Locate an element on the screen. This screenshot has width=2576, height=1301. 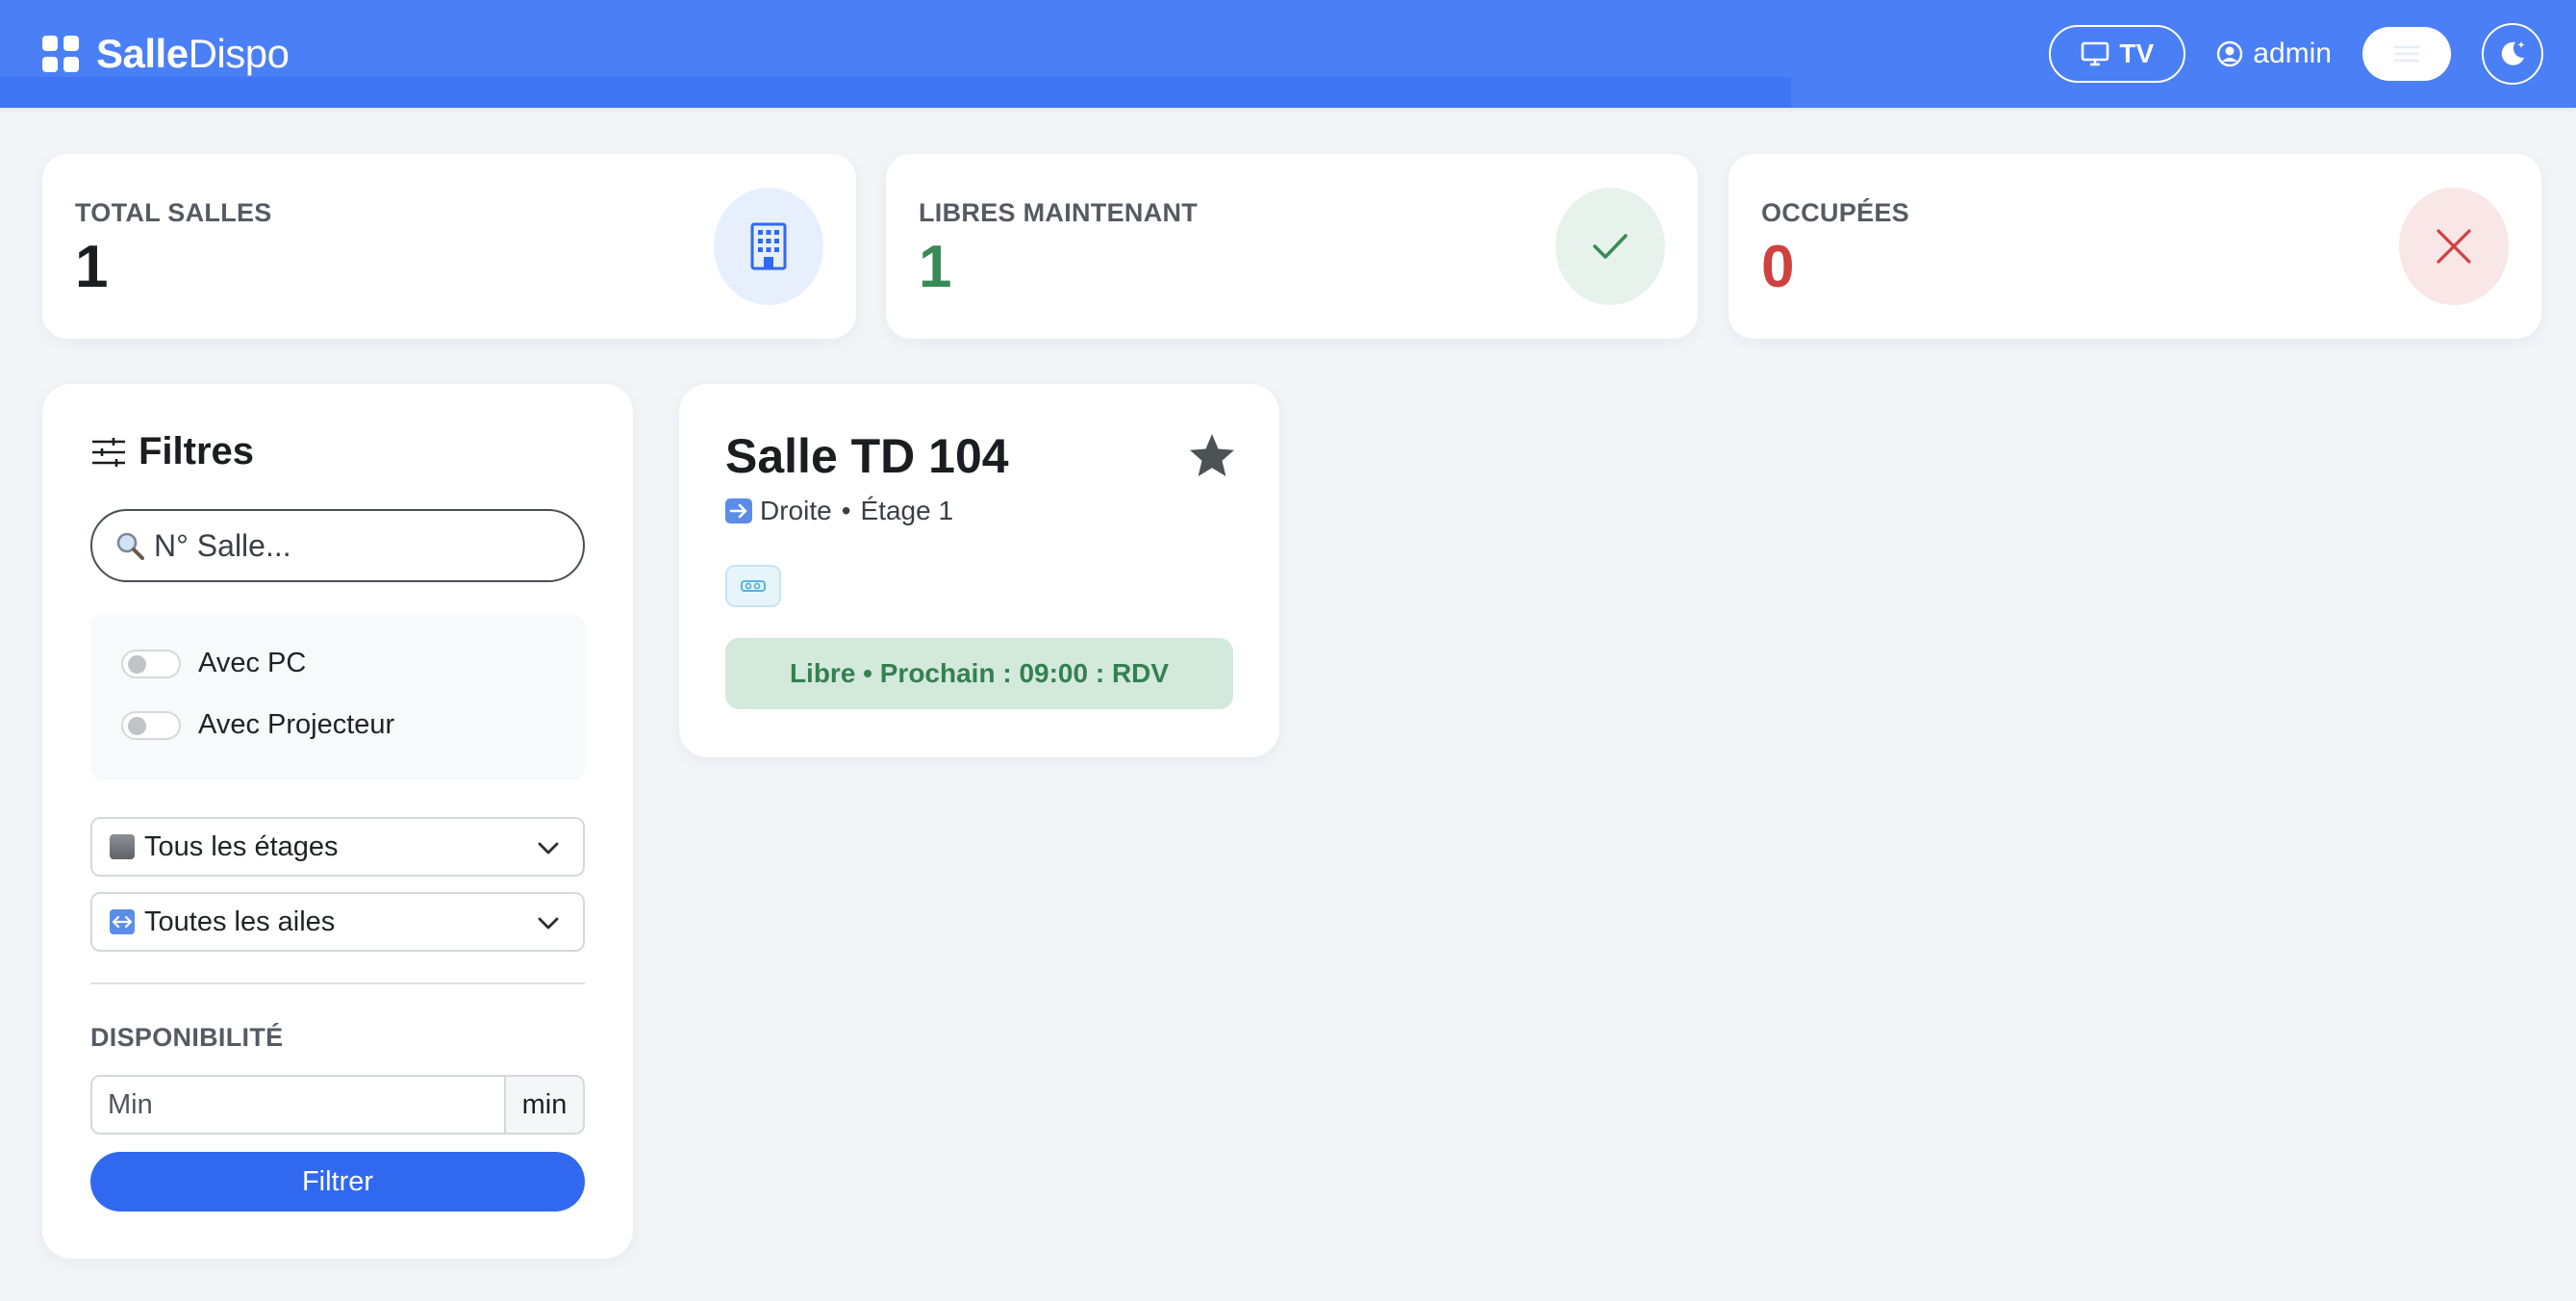
room-search-input is located at coordinates (356, 545).